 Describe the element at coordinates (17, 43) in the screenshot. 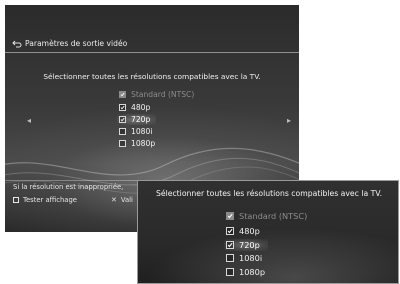

I see `back-arrow-icon` at that location.